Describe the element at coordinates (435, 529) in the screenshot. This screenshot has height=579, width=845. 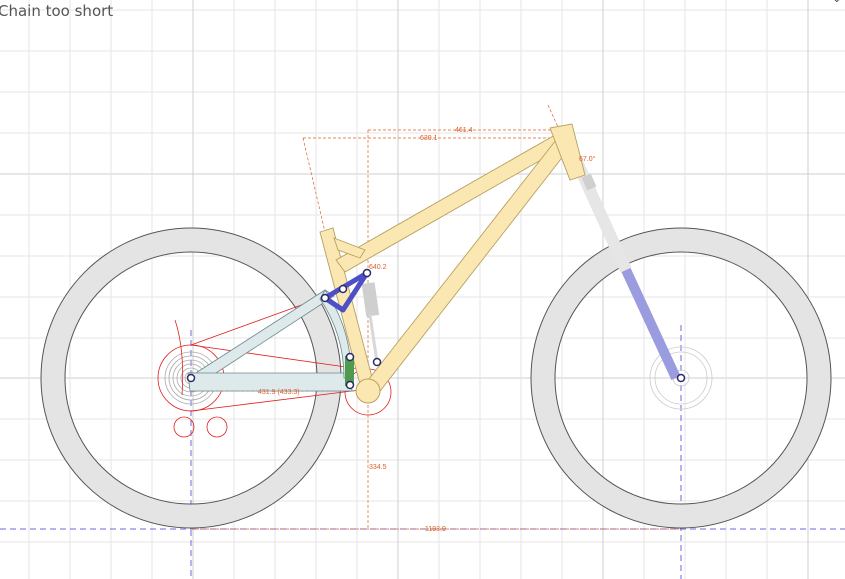
I see `dim-wheelbase-label: 1193.9` at that location.